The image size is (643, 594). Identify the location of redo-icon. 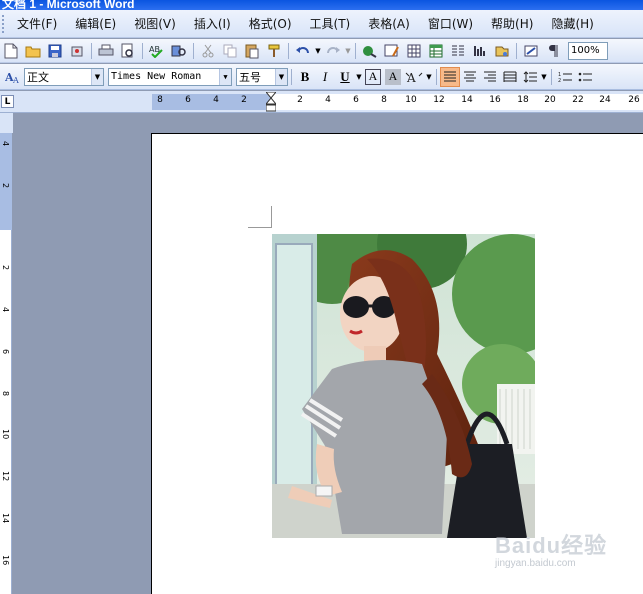
(333, 51).